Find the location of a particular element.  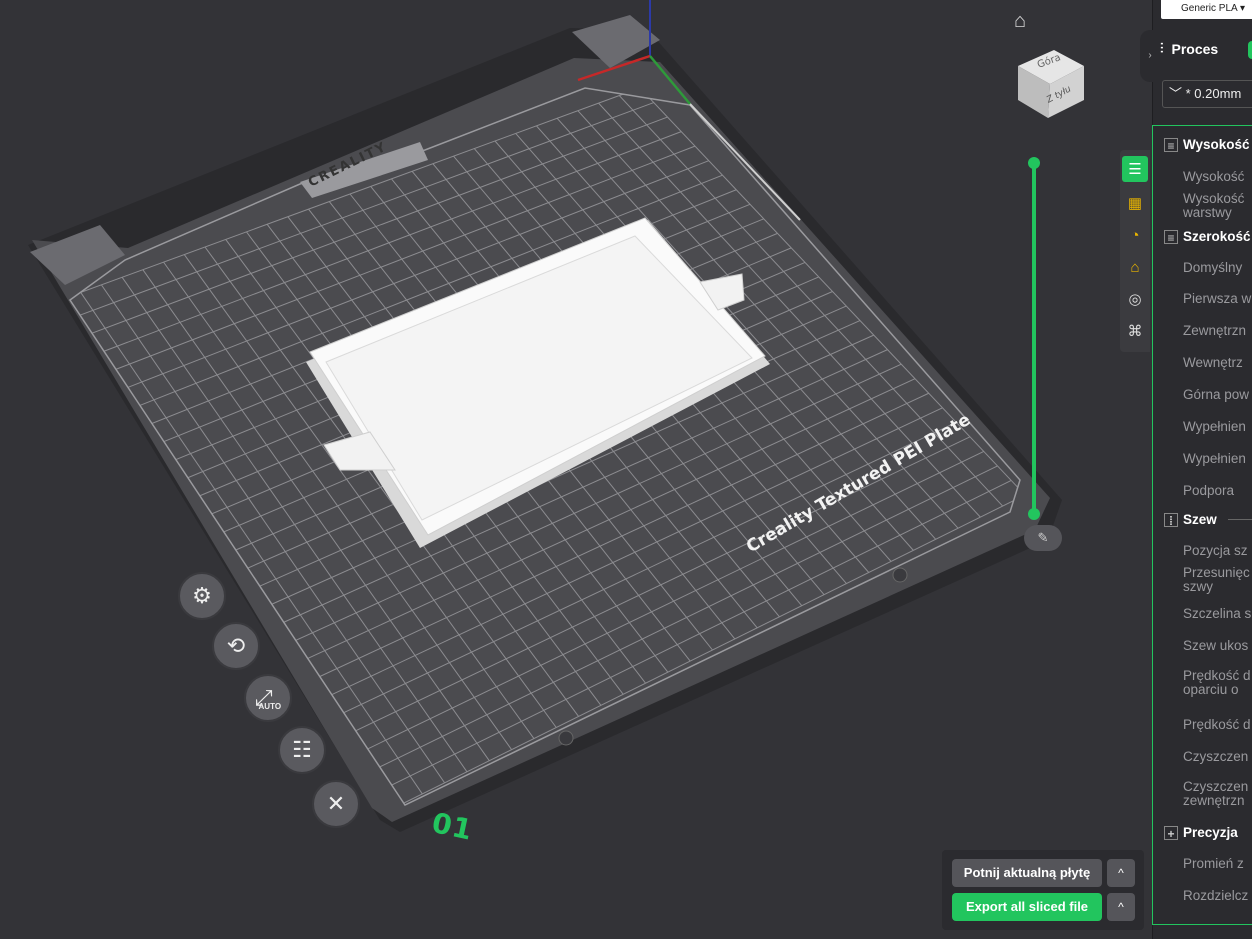

rotate-button: ⟲ is located at coordinates (236, 646).